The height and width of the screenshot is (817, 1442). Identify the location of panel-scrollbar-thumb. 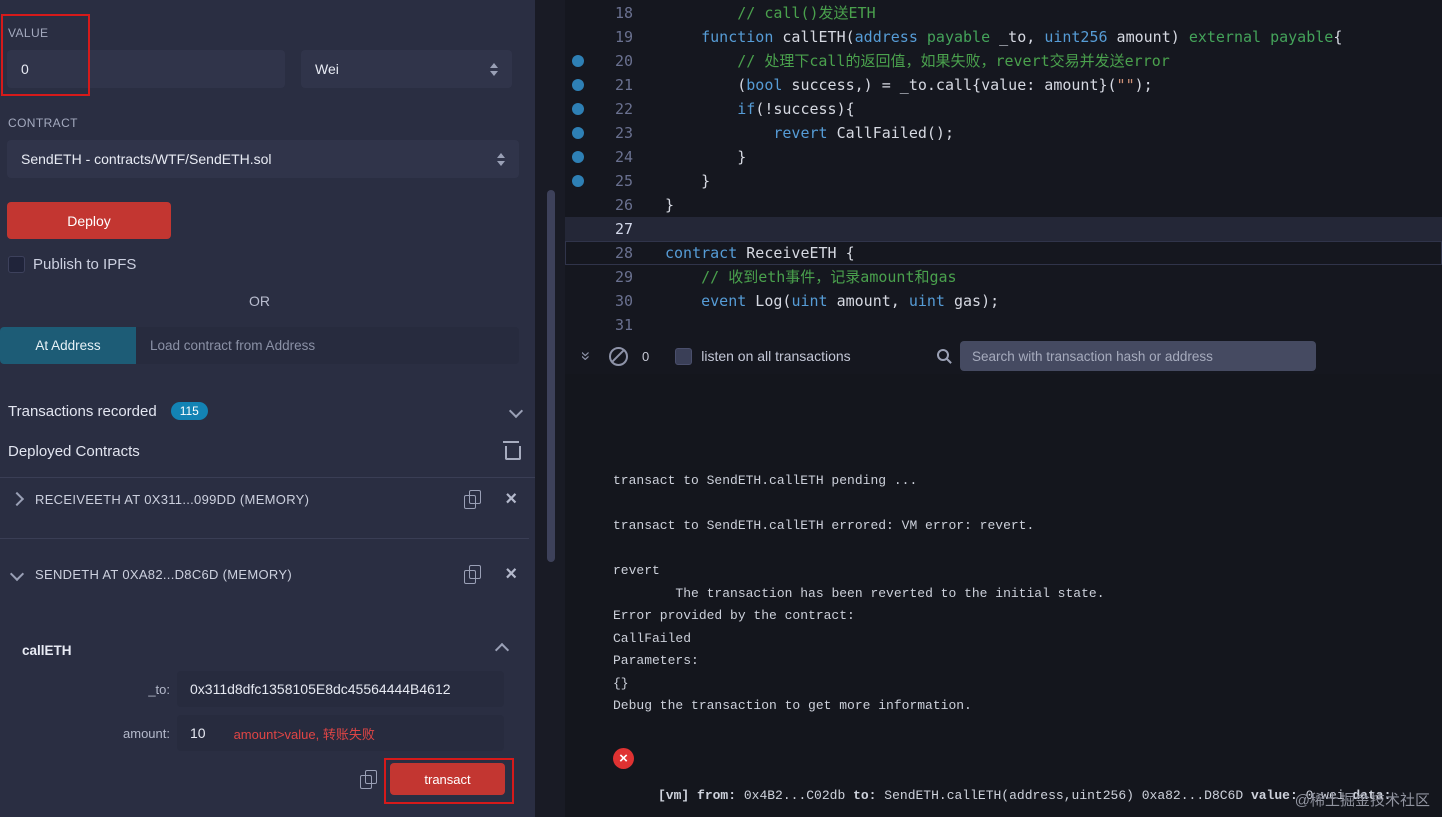
(551, 376).